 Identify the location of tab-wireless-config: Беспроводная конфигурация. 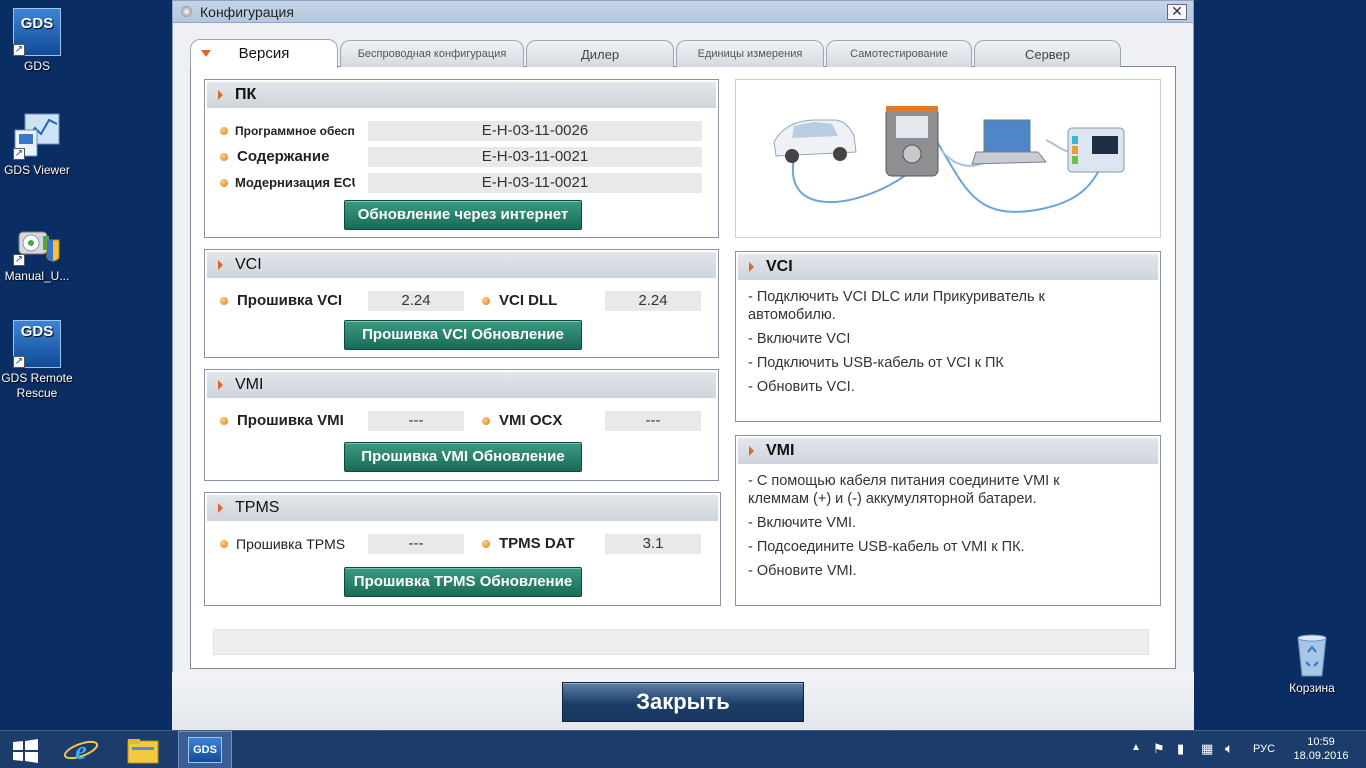
(432, 53).